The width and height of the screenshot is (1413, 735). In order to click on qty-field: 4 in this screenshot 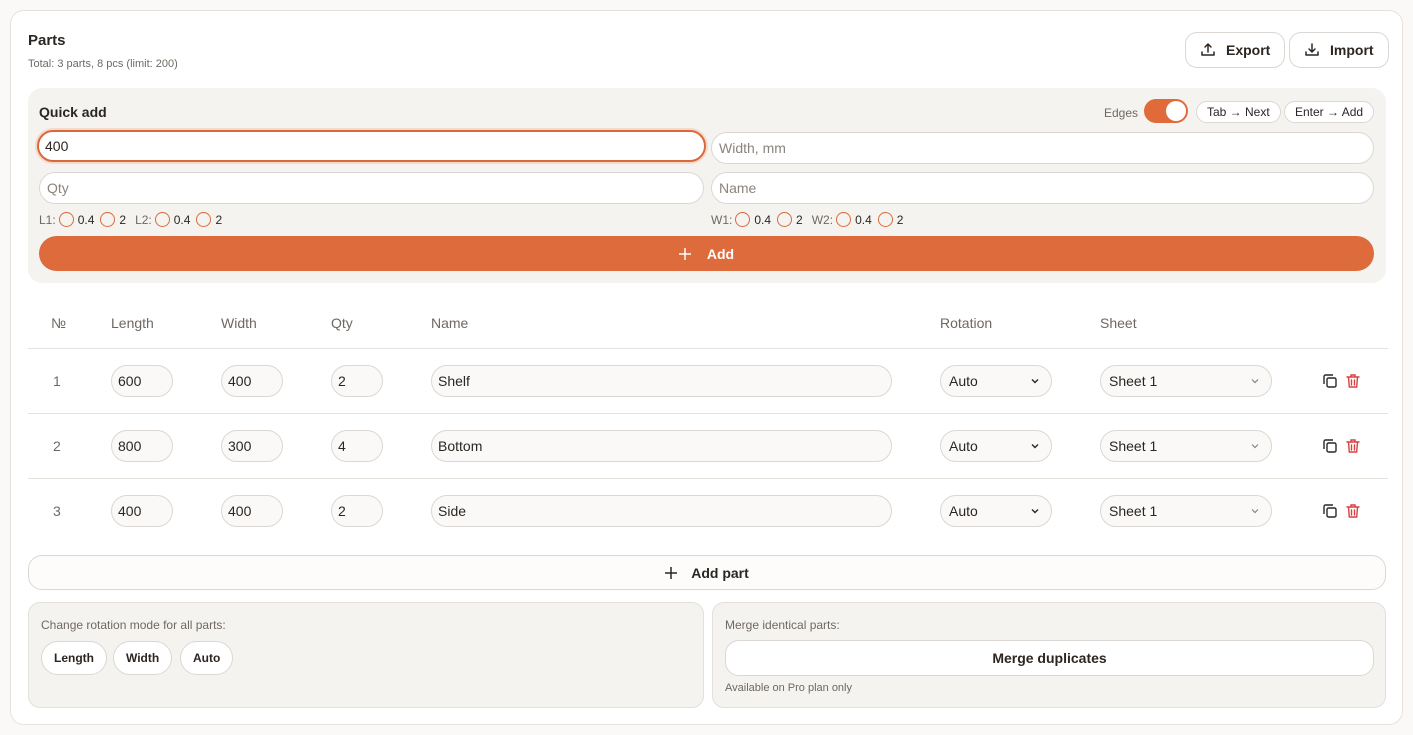, I will do `click(357, 446)`.